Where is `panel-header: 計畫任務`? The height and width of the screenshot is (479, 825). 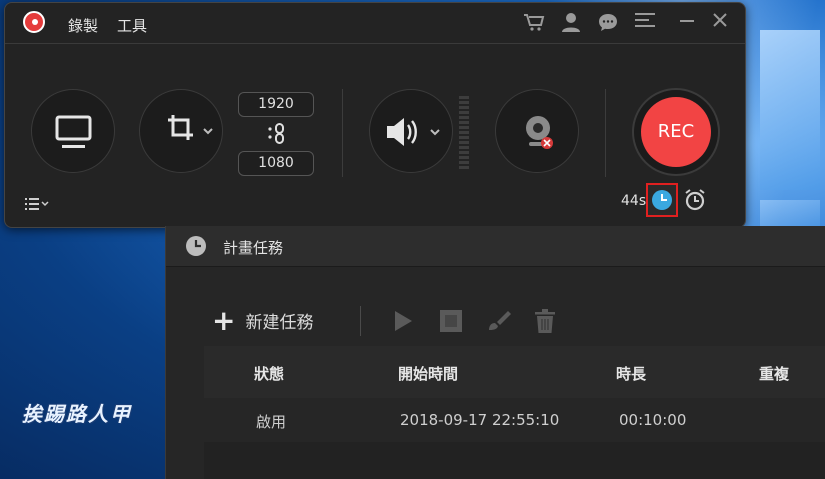 panel-header: 計畫任務 is located at coordinates (495, 246).